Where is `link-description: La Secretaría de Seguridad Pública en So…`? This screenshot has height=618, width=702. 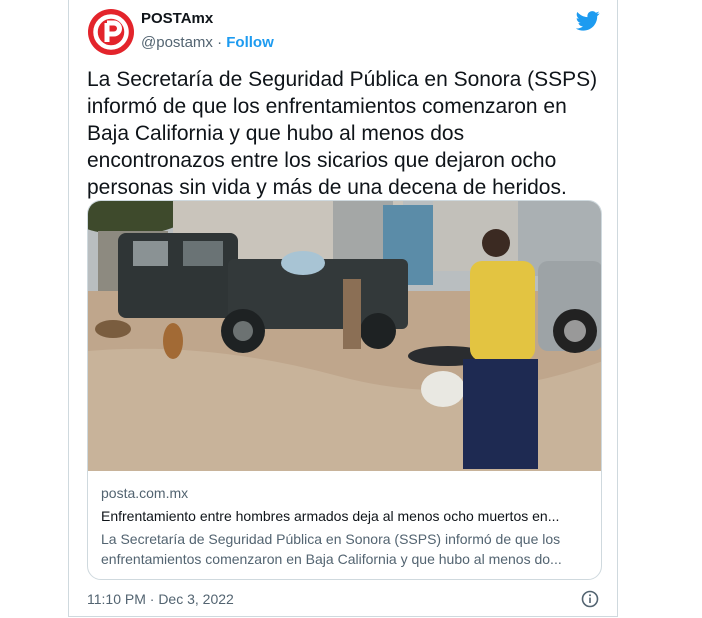
link-description: La Secretaría de Seguridad Pública en So… is located at coordinates (345, 549).